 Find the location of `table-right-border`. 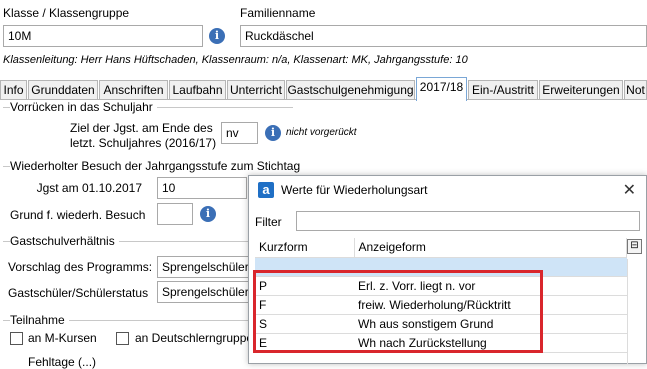

table-right-border is located at coordinates (627, 311).